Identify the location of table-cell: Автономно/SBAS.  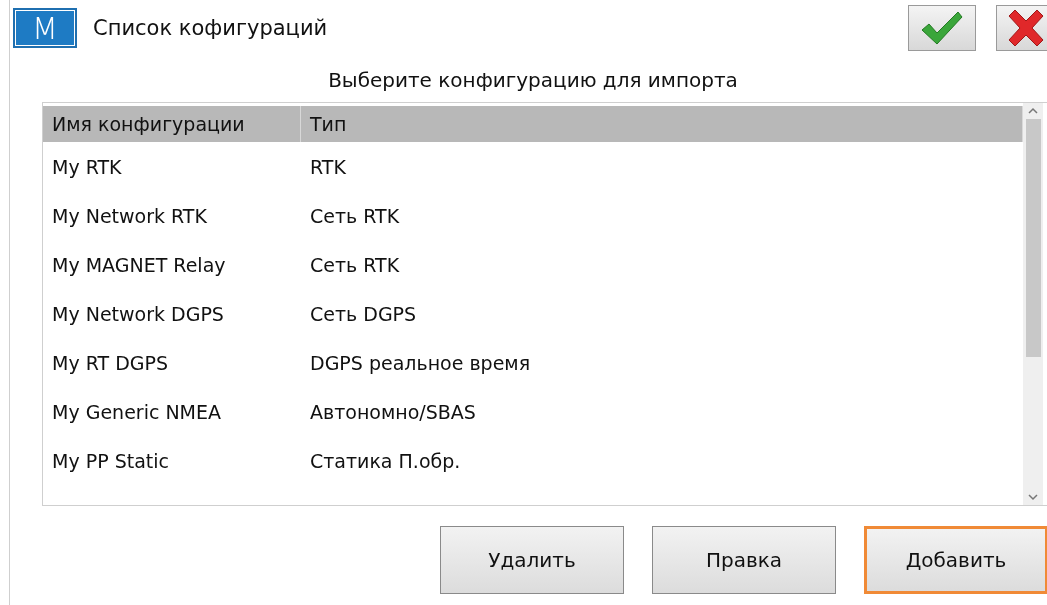
(662, 411).